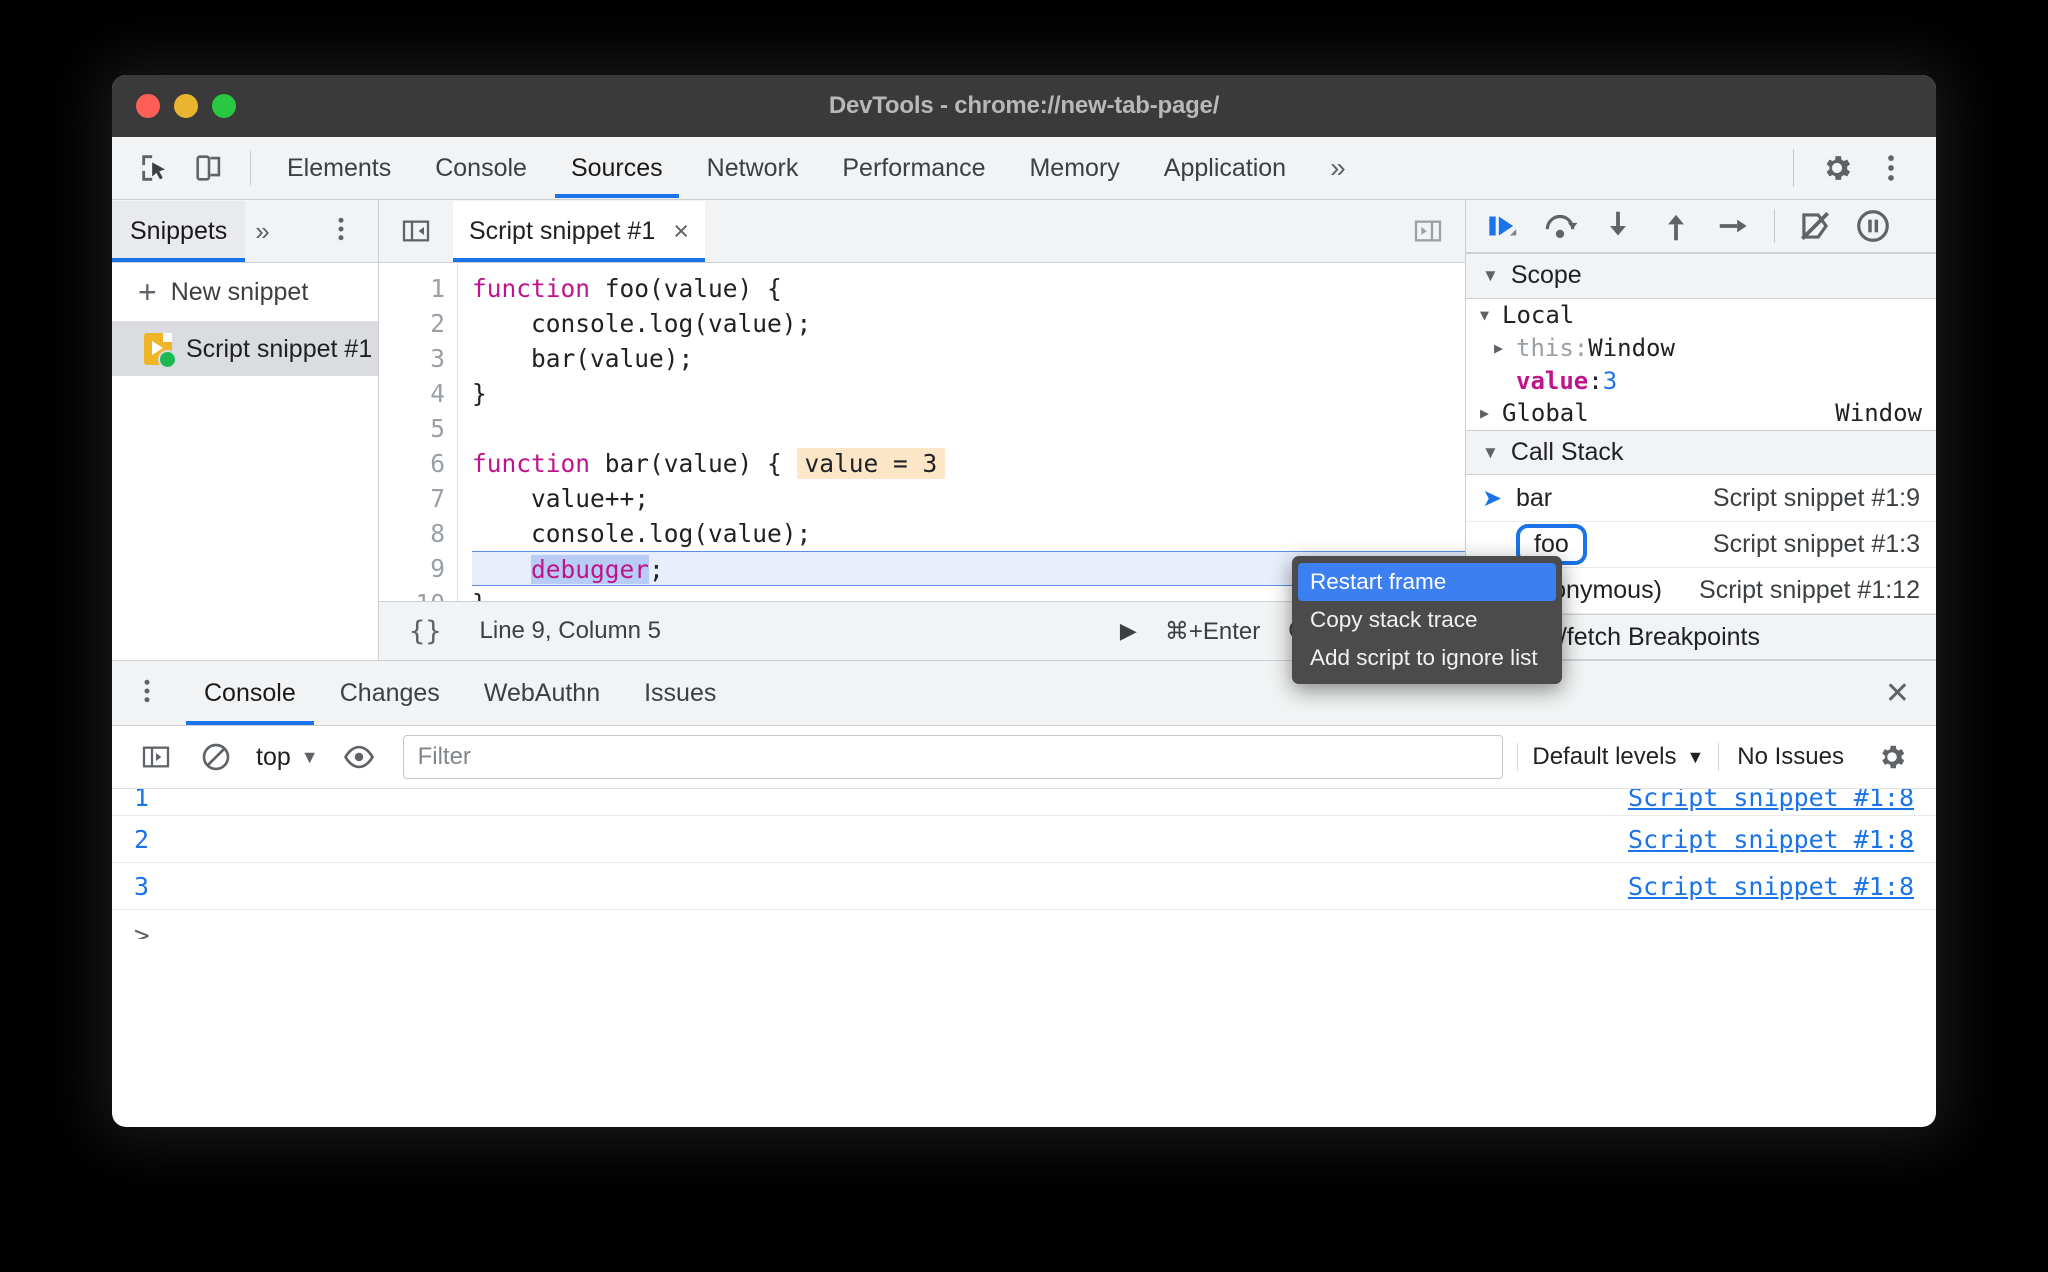 The height and width of the screenshot is (1272, 2048). Describe the element at coordinates (1701, 315) in the screenshot. I see `scope-group-local: ▼ Local` at that location.